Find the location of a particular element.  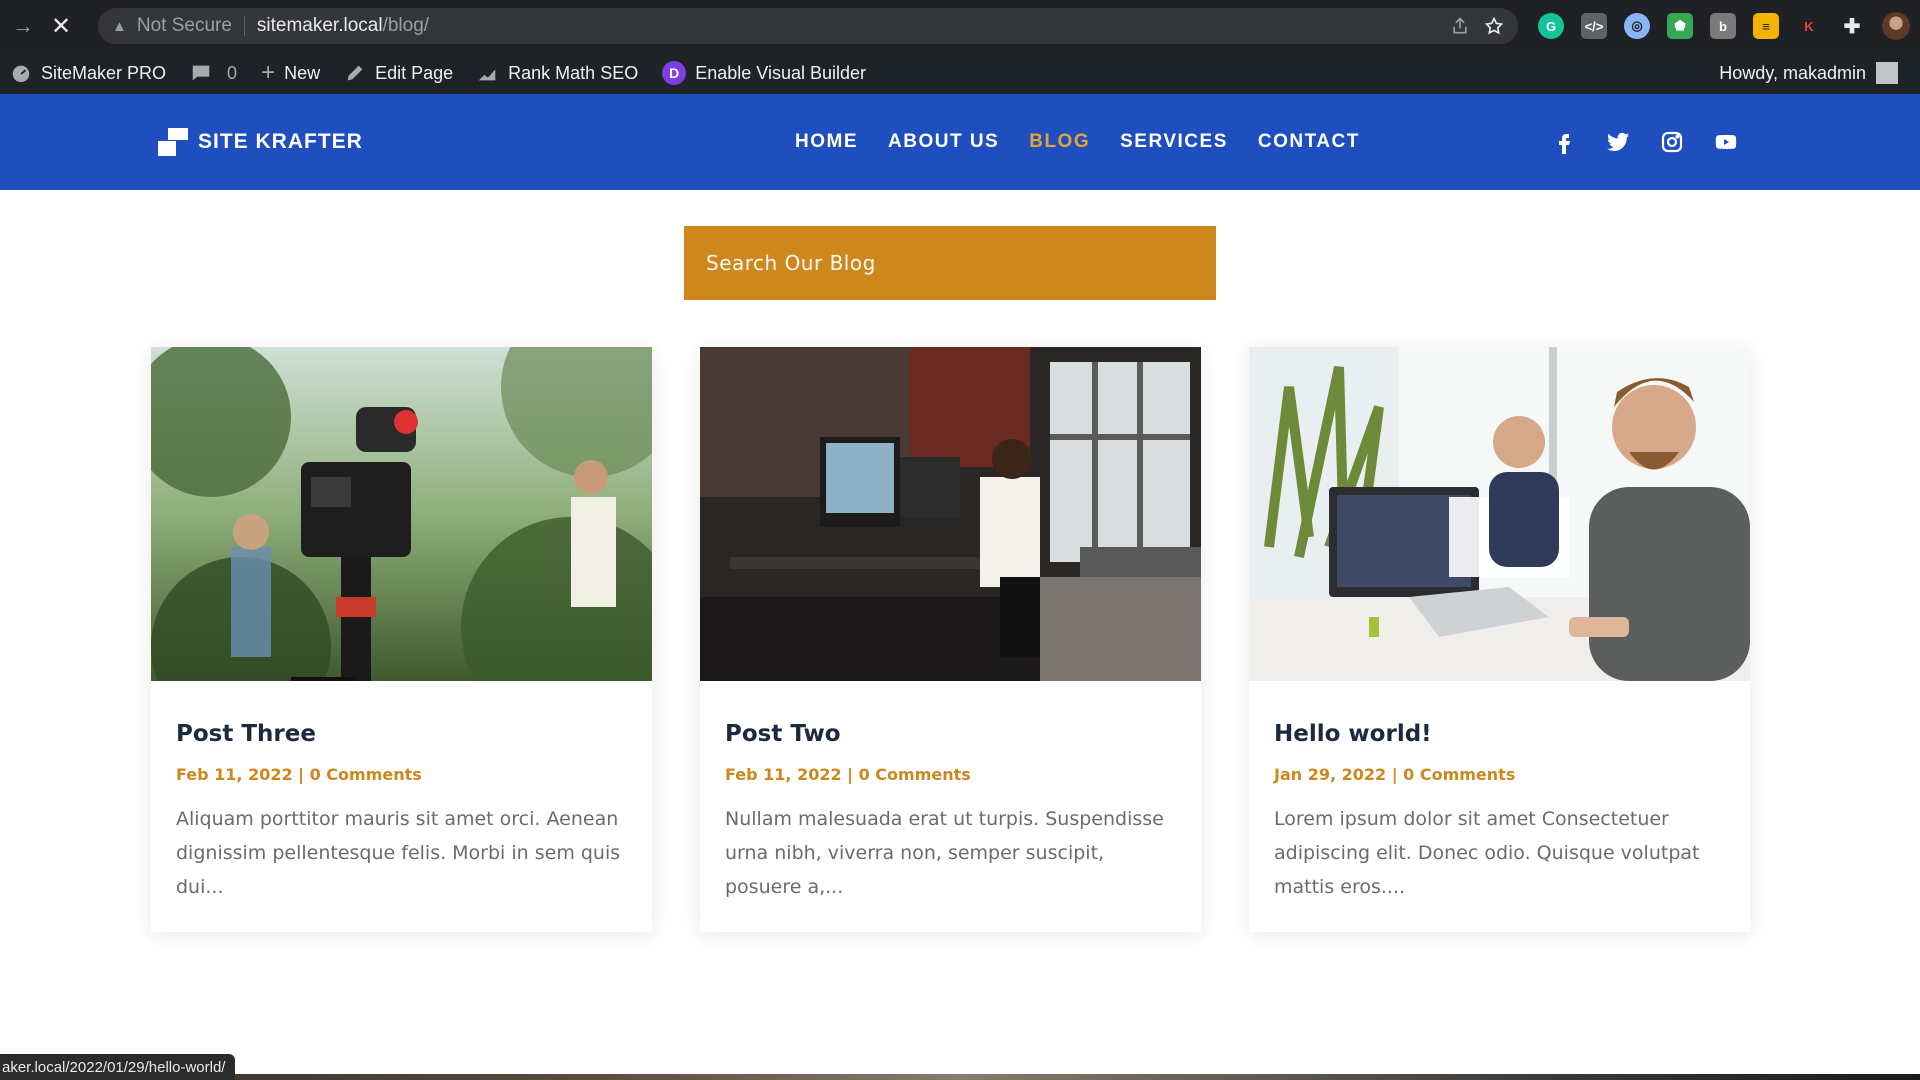

nav-about-us: ABOUT US is located at coordinates (943, 142).